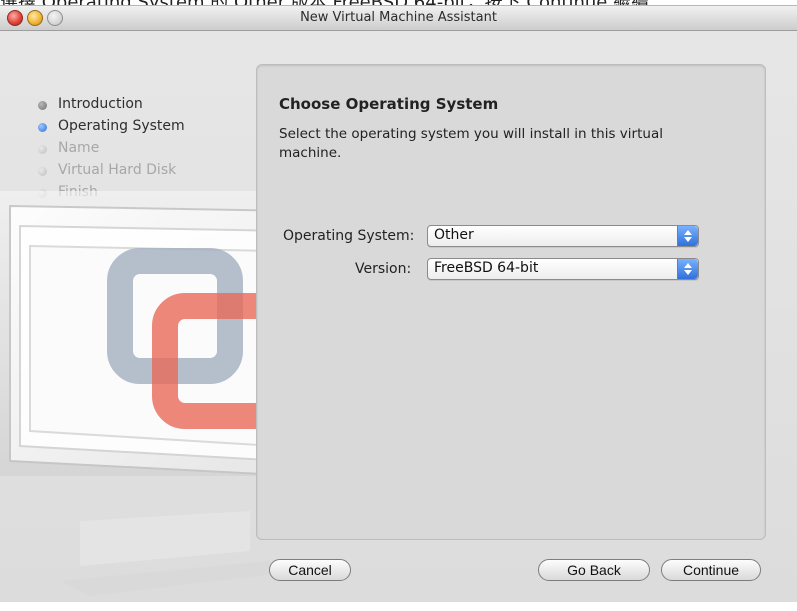  Describe the element at coordinates (563, 236) in the screenshot. I see `operating-system-popup: Other` at that location.